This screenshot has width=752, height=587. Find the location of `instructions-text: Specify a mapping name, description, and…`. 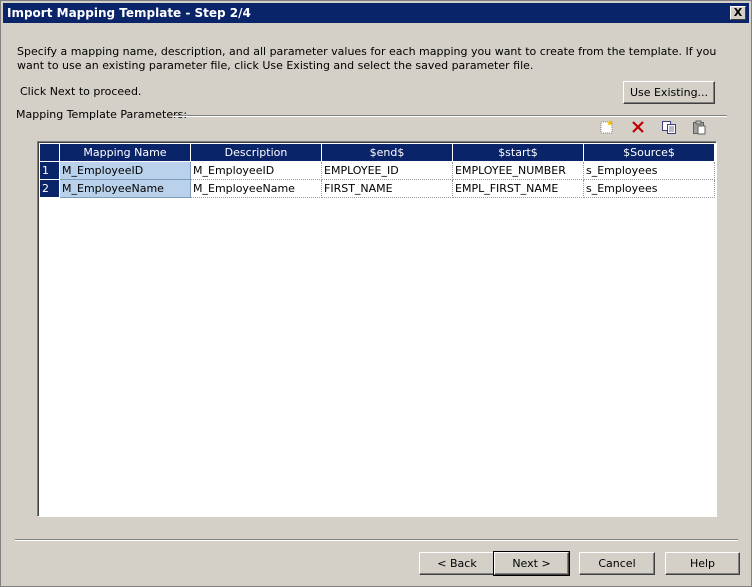

instructions-text: Specify a mapping name, description, and… is located at coordinates (367, 58).